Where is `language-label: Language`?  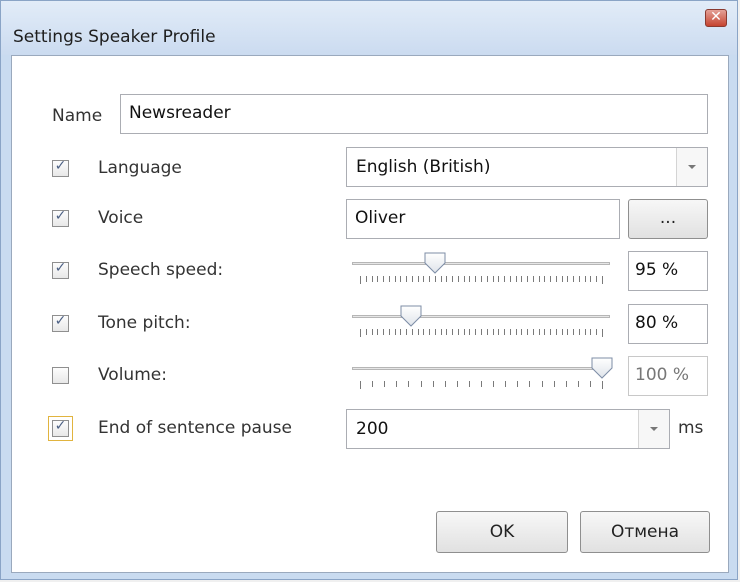 language-label: Language is located at coordinates (140, 168).